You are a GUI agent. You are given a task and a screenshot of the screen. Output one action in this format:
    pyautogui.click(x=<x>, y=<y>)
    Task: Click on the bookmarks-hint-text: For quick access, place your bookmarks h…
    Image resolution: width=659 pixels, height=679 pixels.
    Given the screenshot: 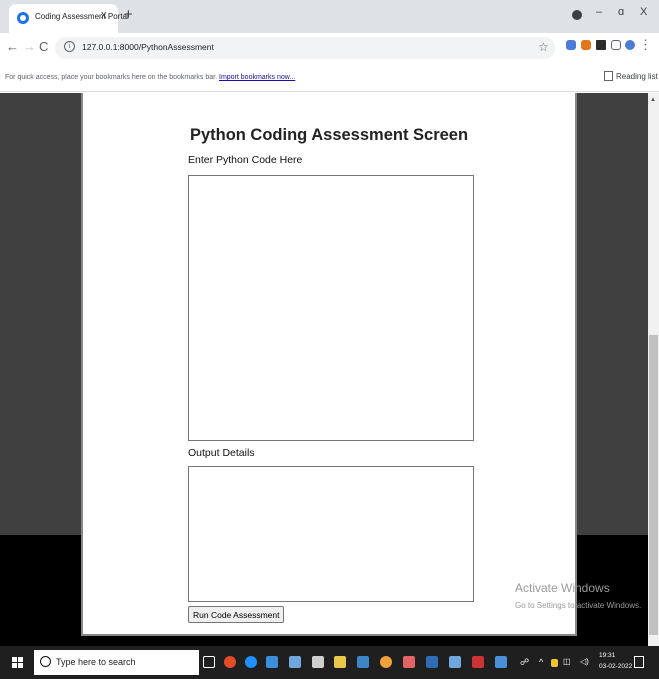 What is the action you would take?
    pyautogui.click(x=111, y=77)
    